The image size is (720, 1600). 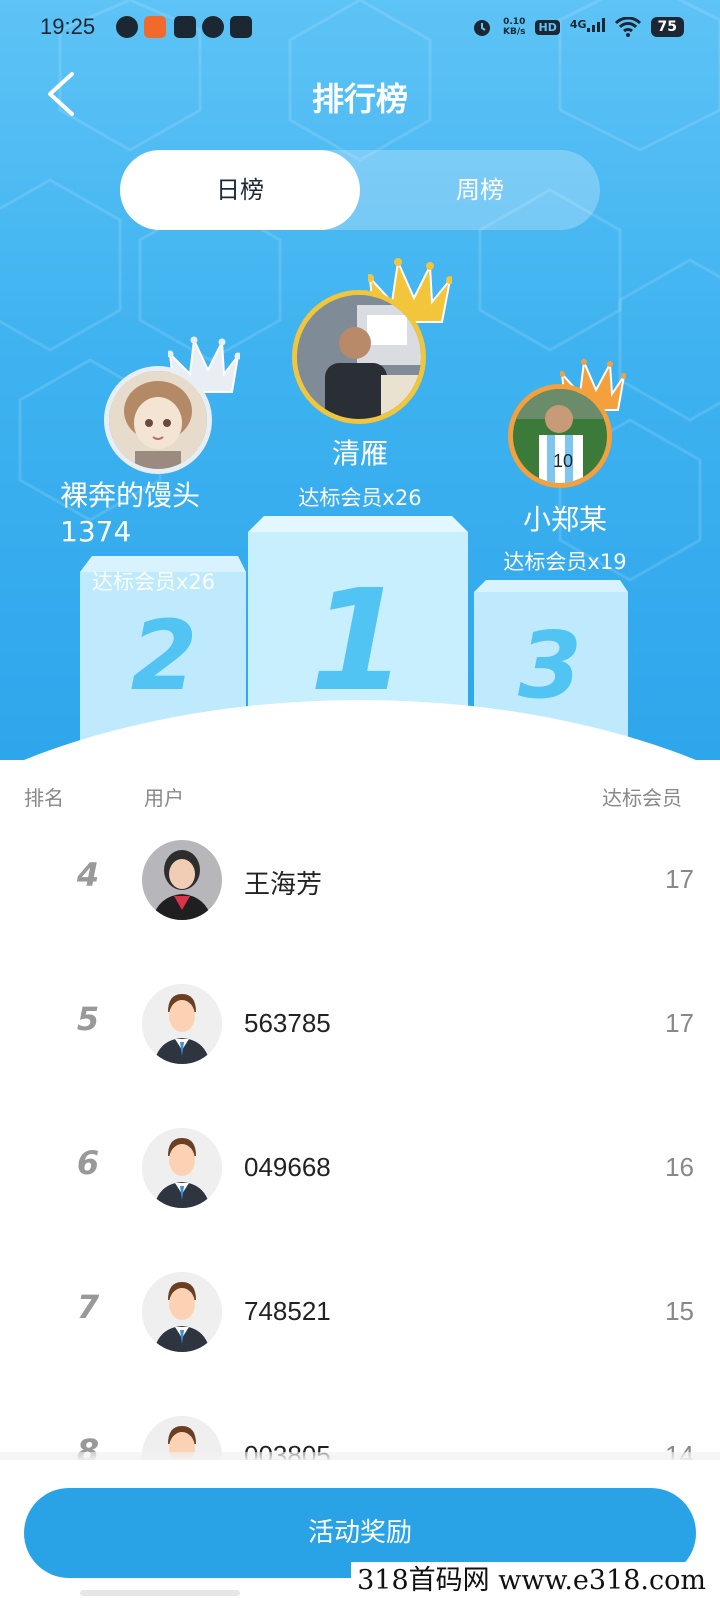 I want to click on row-rank: 6, so click(x=88, y=1163).